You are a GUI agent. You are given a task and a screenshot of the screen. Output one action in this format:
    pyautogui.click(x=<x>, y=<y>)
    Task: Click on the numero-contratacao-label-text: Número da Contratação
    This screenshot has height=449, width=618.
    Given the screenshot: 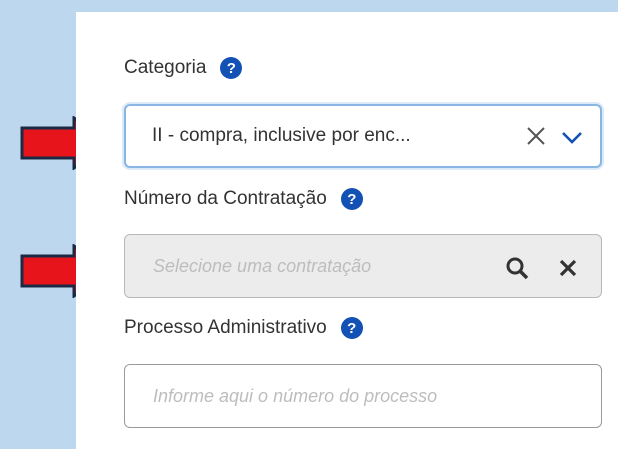 What is the action you would take?
    pyautogui.click(x=225, y=198)
    